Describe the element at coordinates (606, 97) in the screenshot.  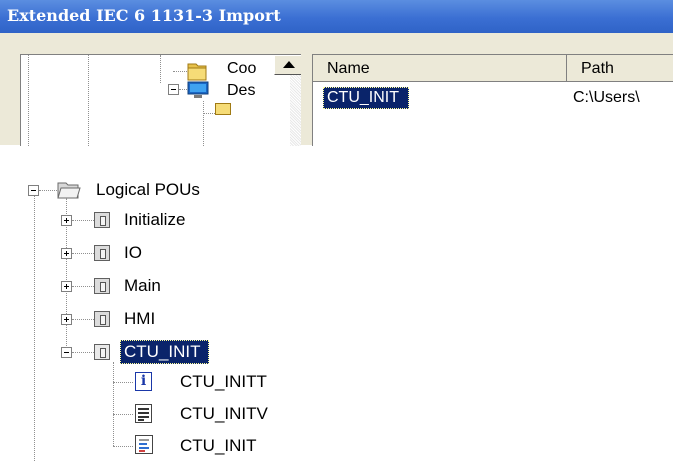
I see `file-list-row-path: C:\Users\` at that location.